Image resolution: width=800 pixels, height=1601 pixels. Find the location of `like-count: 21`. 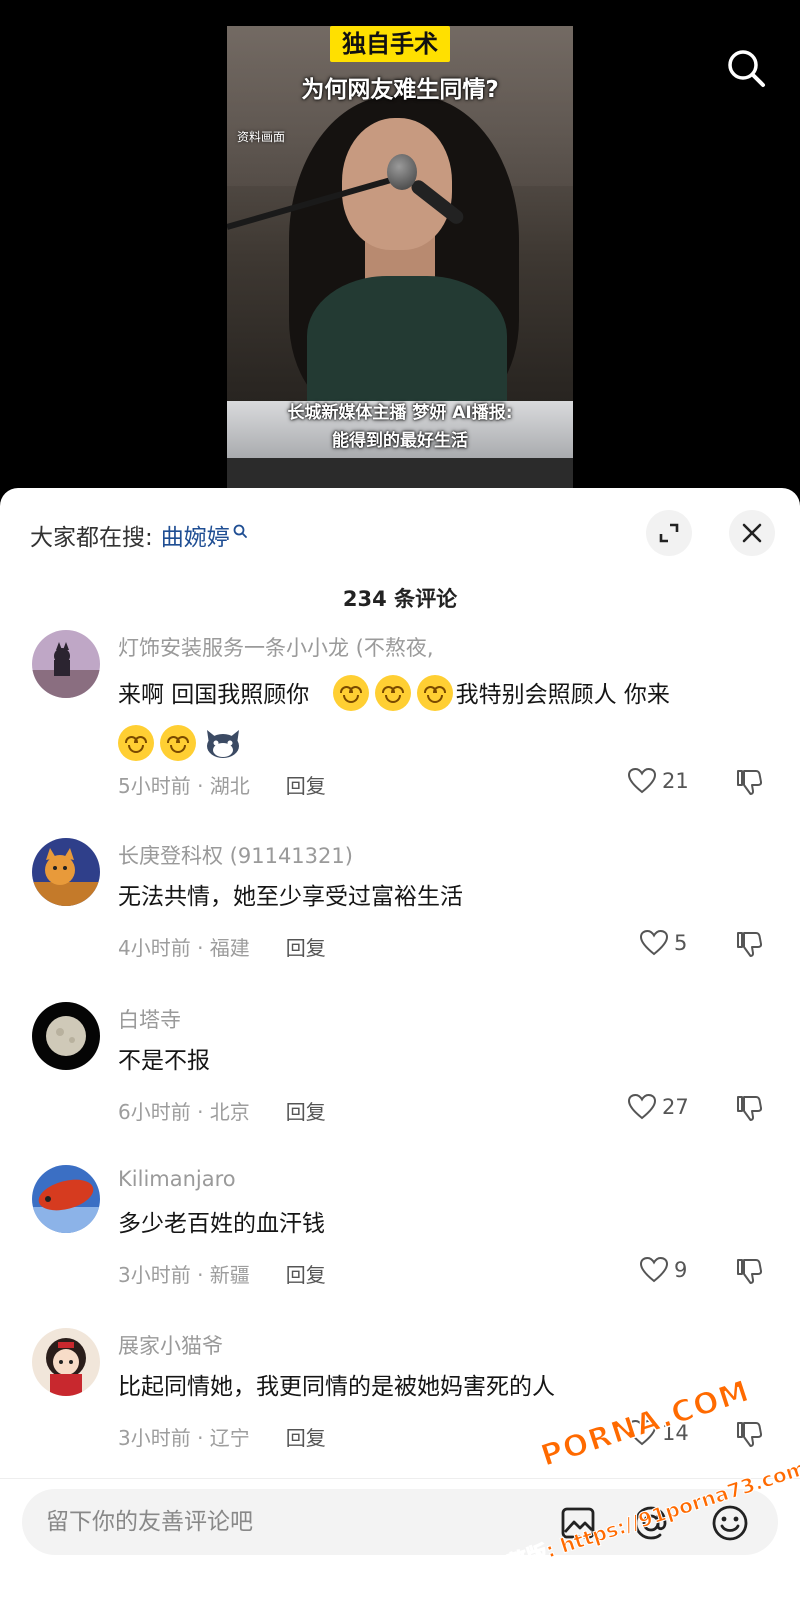

like-count: 21 is located at coordinates (675, 781).